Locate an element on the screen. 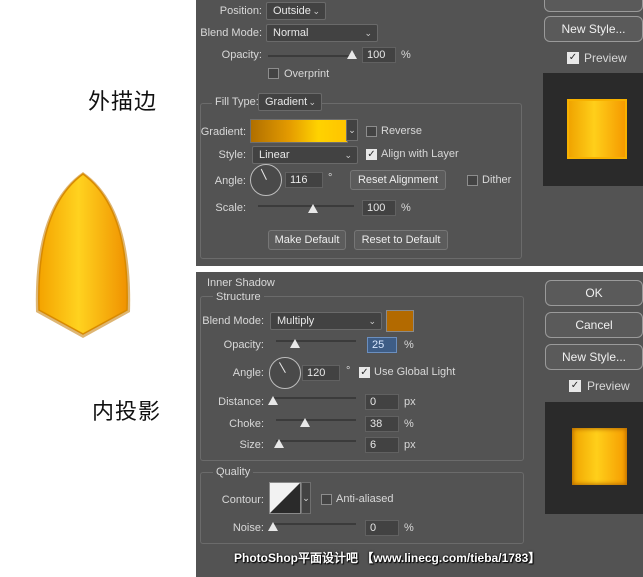 The height and width of the screenshot is (577, 643). dither-label: Dither is located at coordinates (497, 180).